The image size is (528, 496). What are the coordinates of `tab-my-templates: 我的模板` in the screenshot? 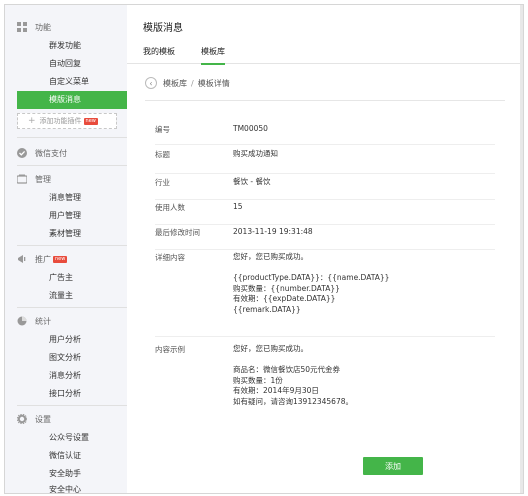 It's located at (159, 53).